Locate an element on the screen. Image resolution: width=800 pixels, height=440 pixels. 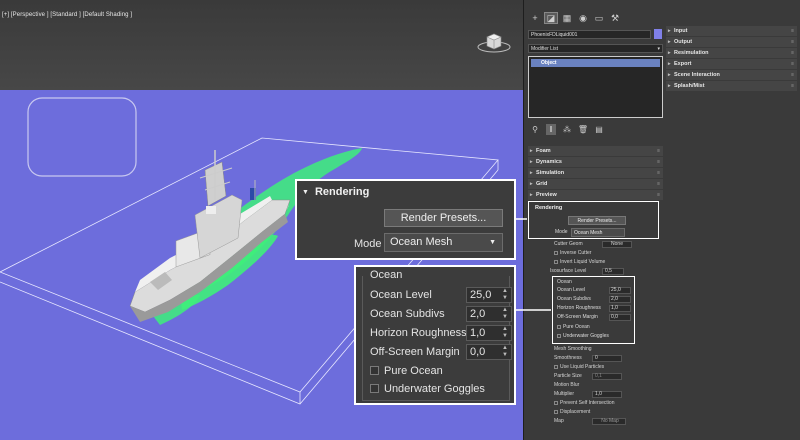
rollout-preview: Preview is located at coordinates (595, 195).